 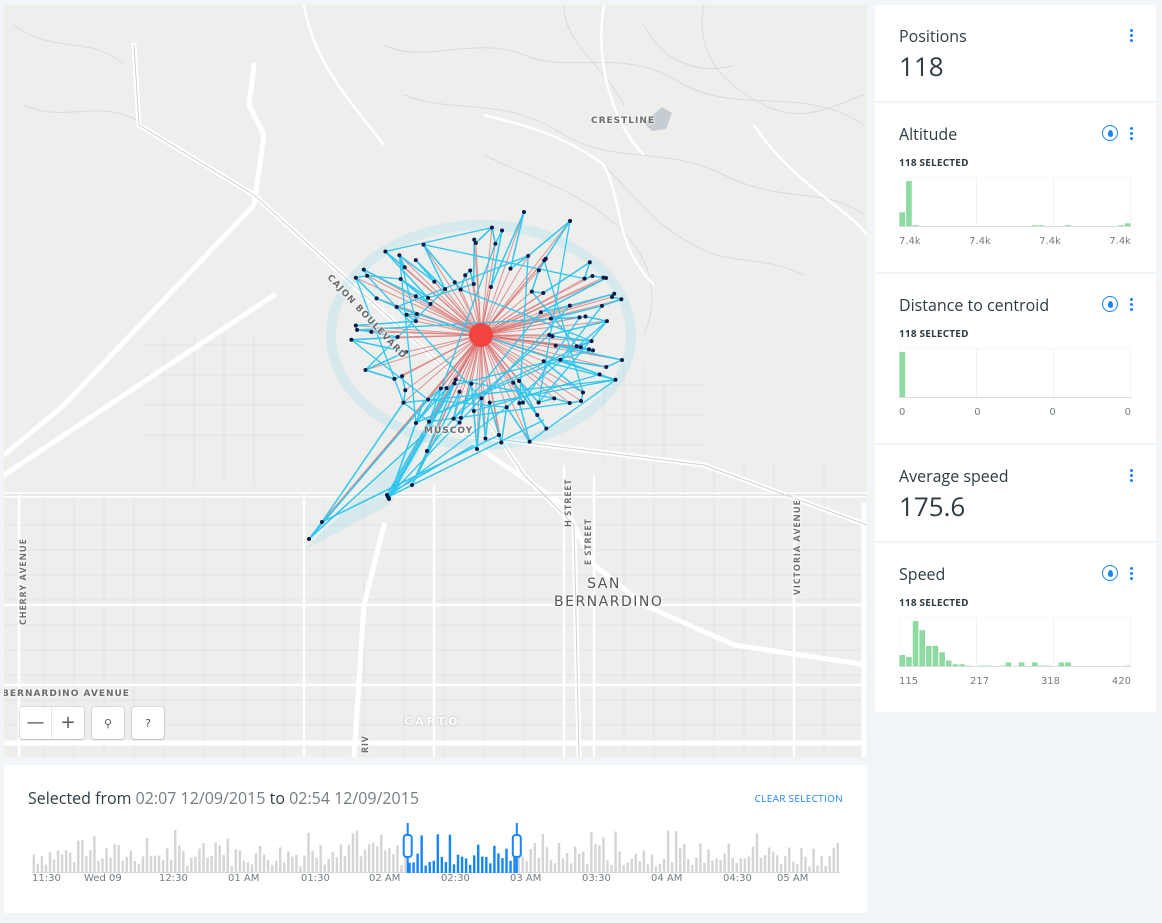 What do you see at coordinates (796, 547) in the screenshot?
I see `street-label-victoria: VICTORIA AVENUE` at bounding box center [796, 547].